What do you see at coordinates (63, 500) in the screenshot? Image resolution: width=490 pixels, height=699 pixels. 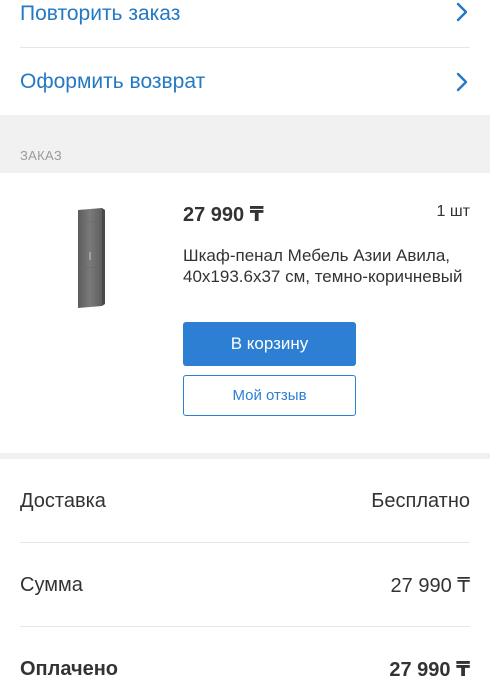 I see `delivery-label: Доставка` at bounding box center [63, 500].